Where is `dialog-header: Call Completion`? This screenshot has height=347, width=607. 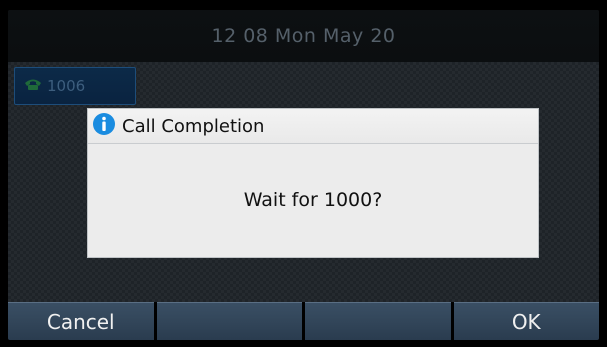
dialog-header: Call Completion is located at coordinates (313, 126).